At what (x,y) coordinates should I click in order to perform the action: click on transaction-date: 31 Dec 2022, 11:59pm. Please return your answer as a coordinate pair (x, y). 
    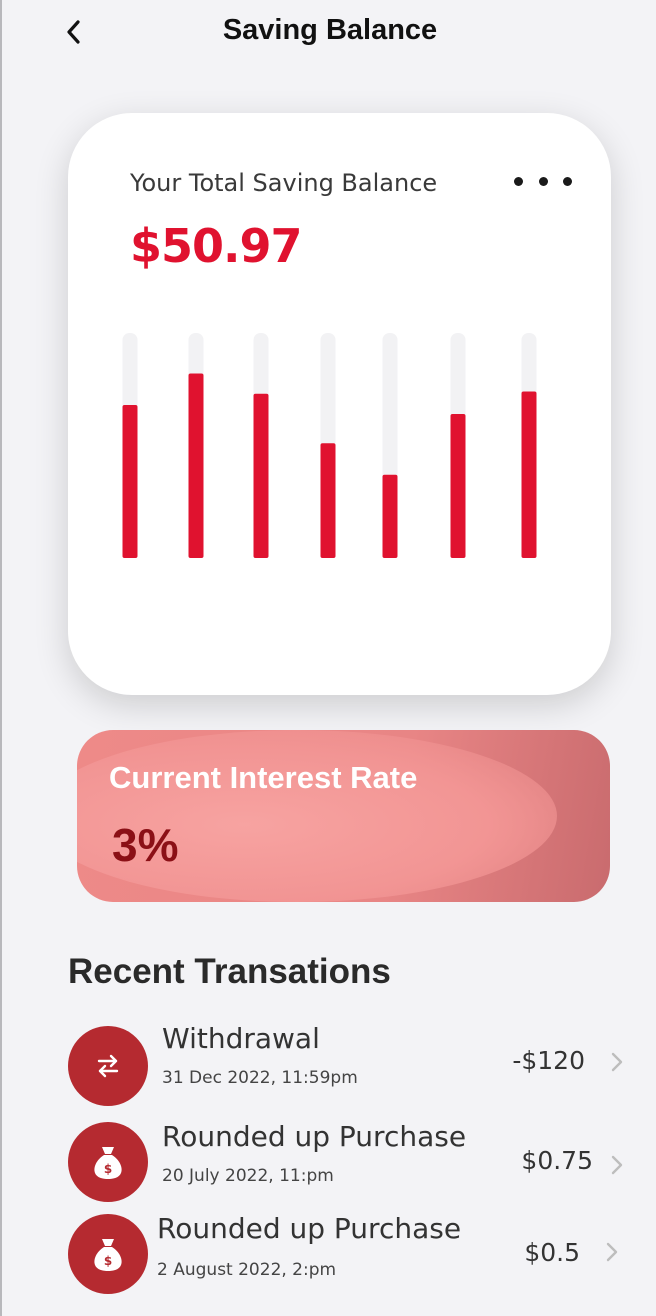
    Looking at the image, I should click on (260, 1078).